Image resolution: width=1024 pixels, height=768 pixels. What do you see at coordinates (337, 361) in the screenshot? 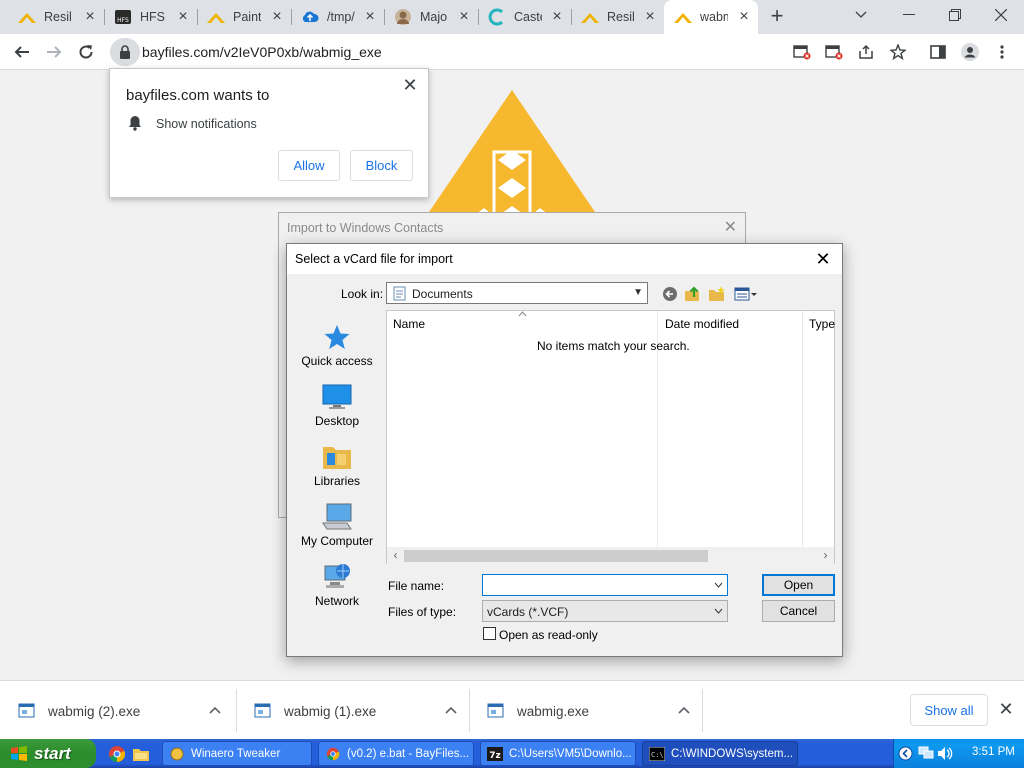
I see `place-label: Quick access` at bounding box center [337, 361].